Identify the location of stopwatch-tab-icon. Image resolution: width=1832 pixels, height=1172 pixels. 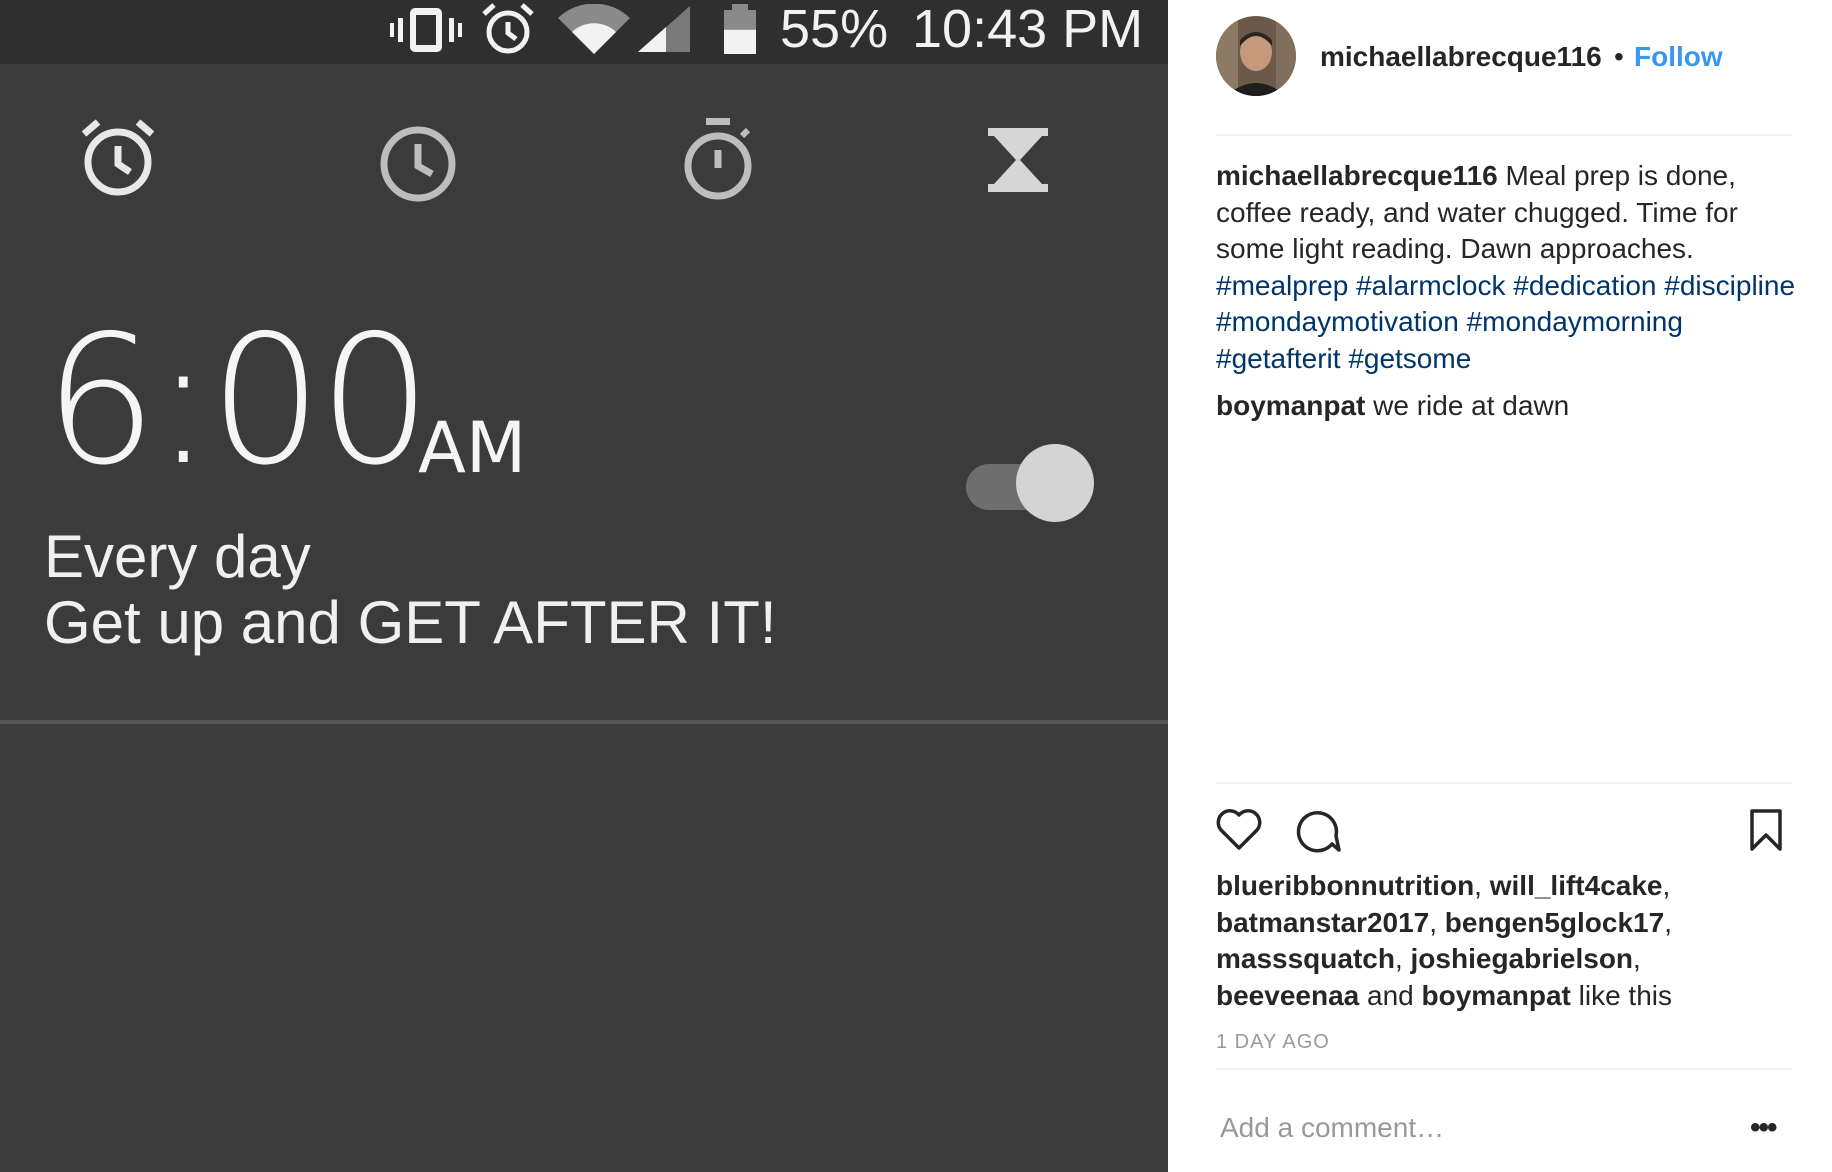
(718, 159).